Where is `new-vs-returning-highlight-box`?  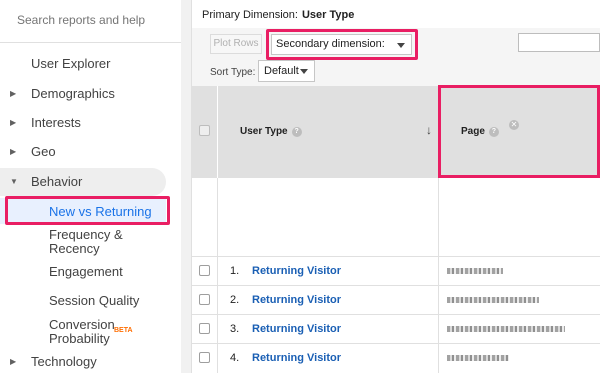
new-vs-returning-highlight-box is located at coordinates (87, 210).